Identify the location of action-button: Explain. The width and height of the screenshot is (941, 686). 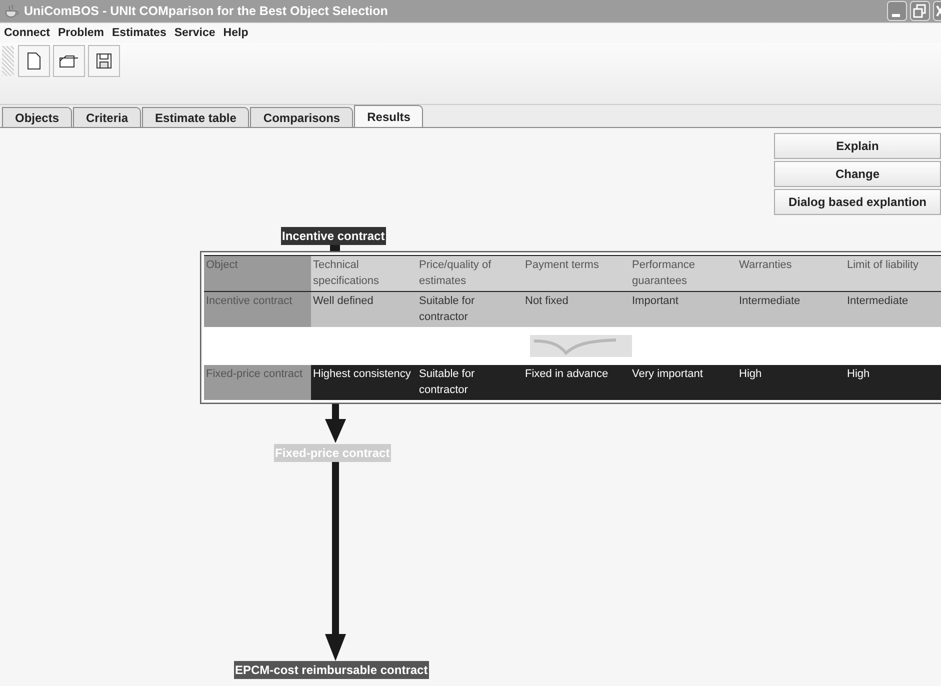
(857, 146).